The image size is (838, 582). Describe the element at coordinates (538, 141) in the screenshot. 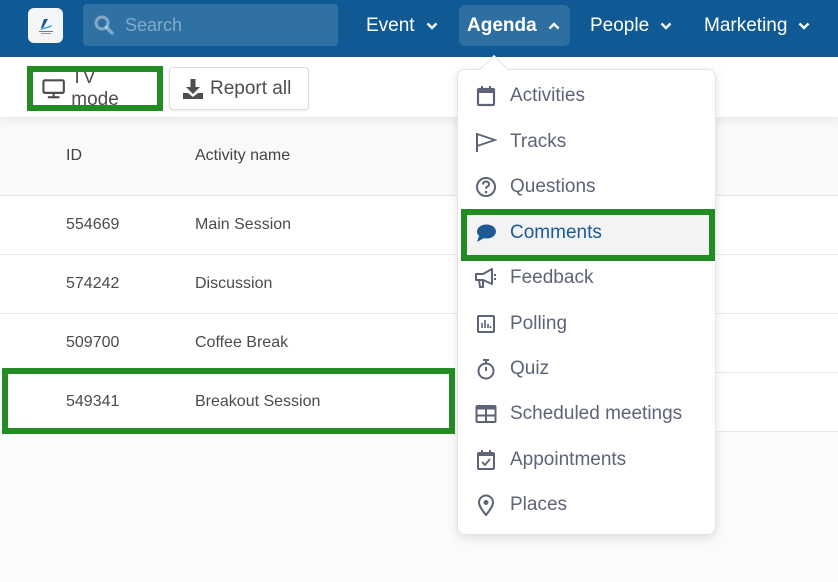

I see `menu-item-label: Tracks` at that location.